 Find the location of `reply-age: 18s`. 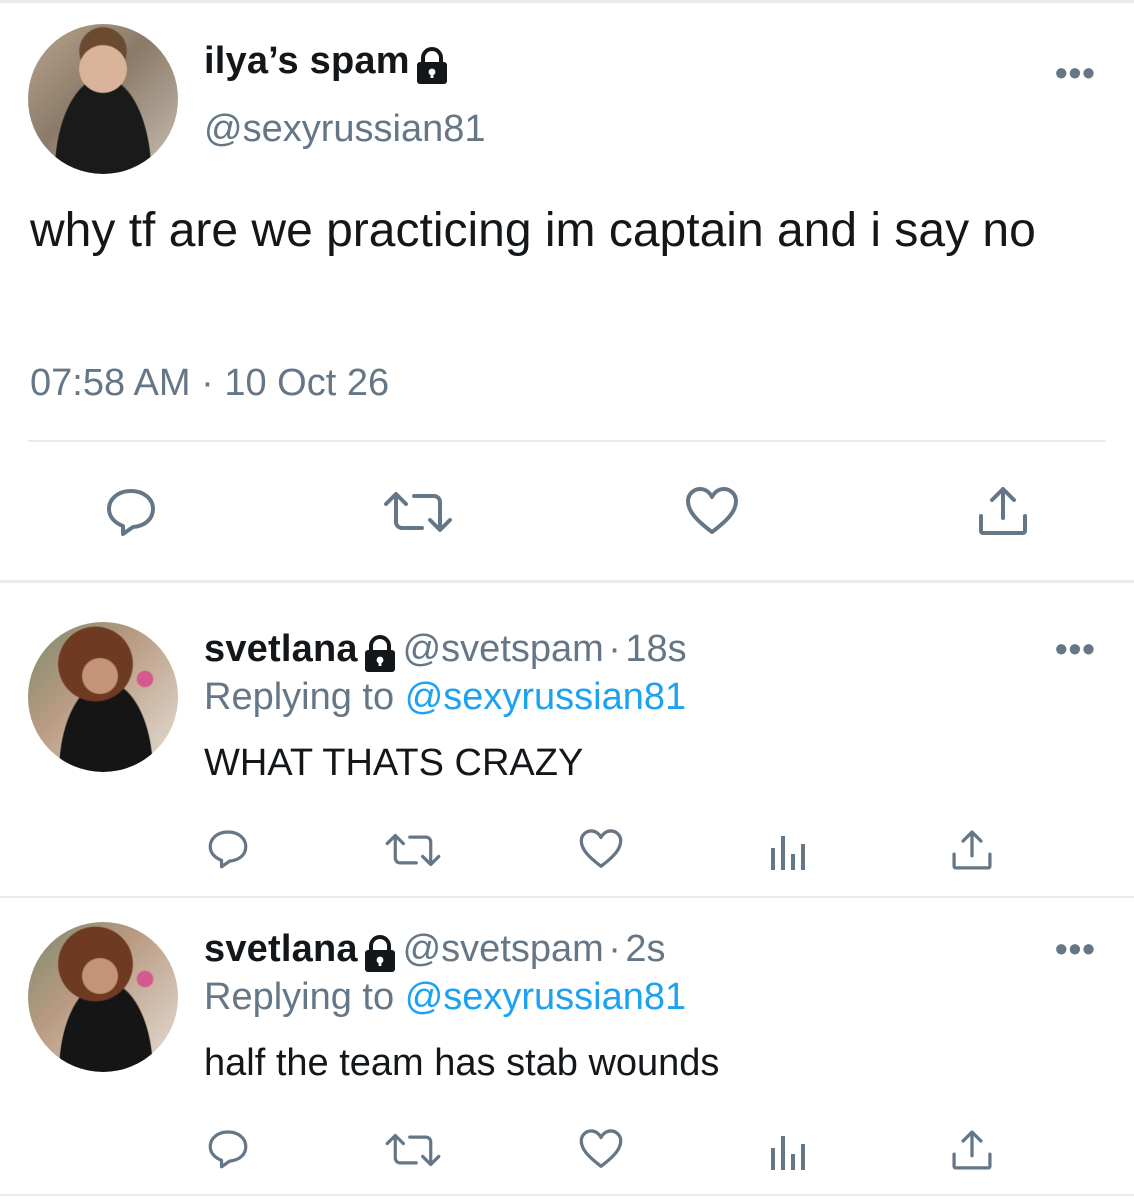

reply-age: 18s is located at coordinates (655, 649).